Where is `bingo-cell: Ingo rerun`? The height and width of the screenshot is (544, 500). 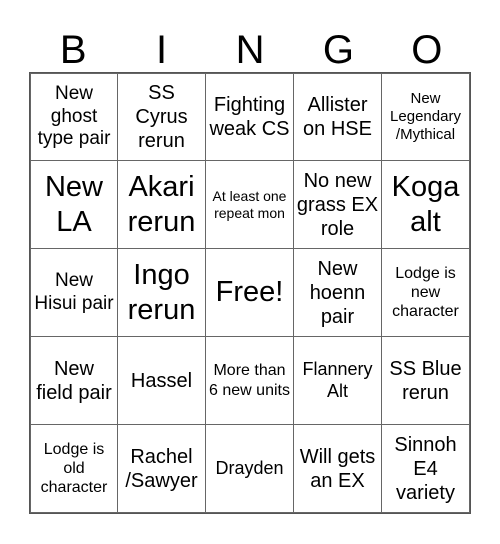
bingo-cell: Ingo rerun is located at coordinates (161, 292).